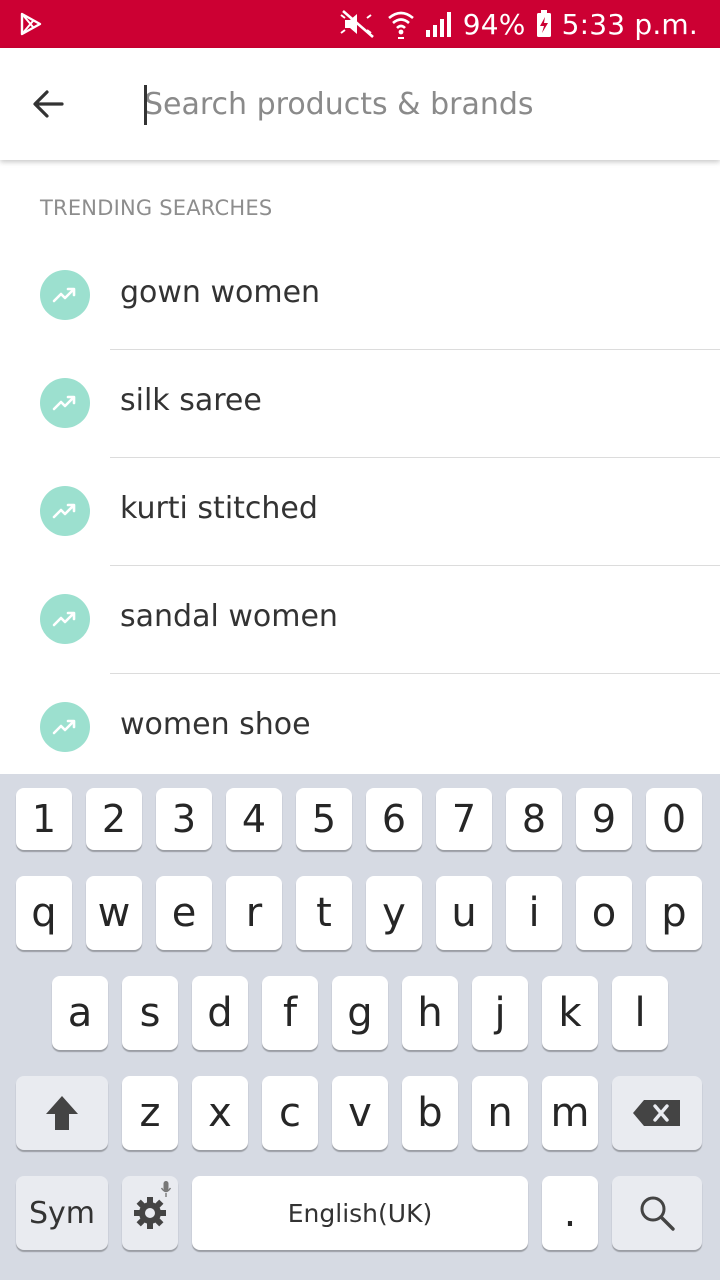  I want to click on list-item: silk saree, so click(360, 404).